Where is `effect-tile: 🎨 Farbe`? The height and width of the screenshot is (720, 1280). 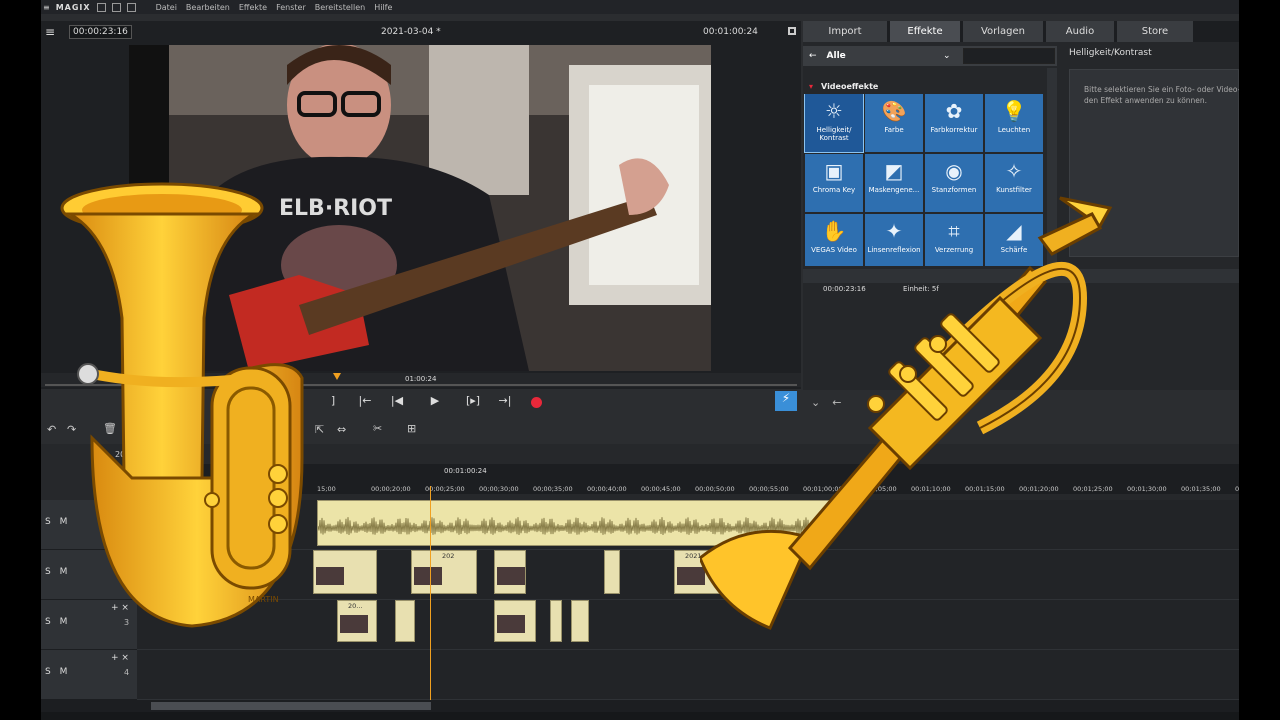
effect-tile: 🎨 Farbe is located at coordinates (894, 123).